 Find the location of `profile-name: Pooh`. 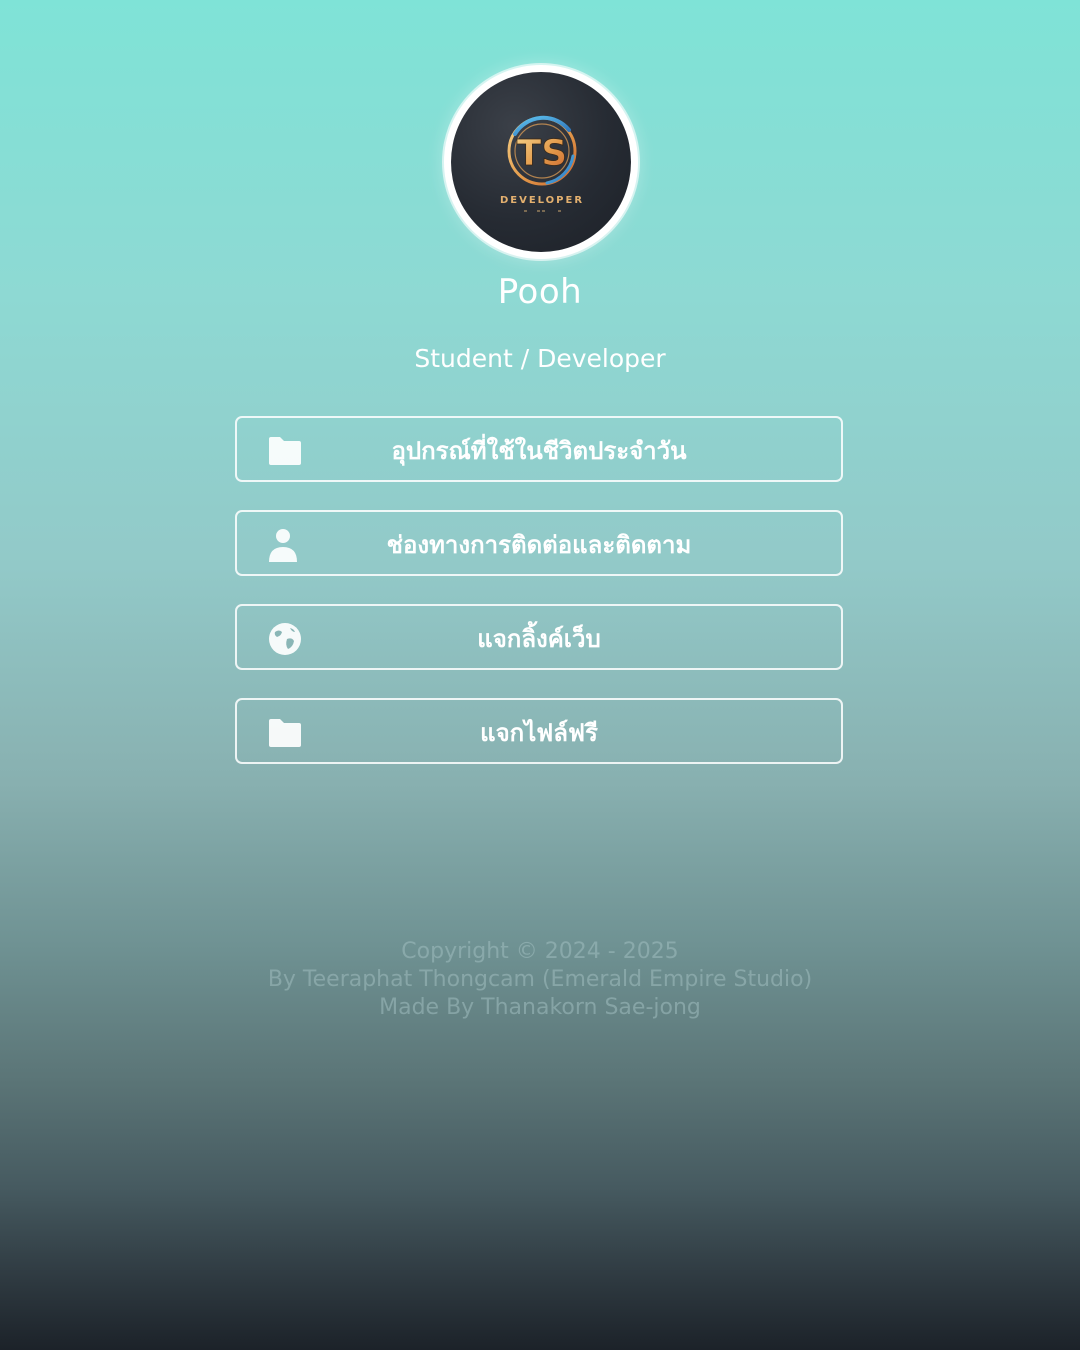

profile-name: Pooh is located at coordinates (540, 292).